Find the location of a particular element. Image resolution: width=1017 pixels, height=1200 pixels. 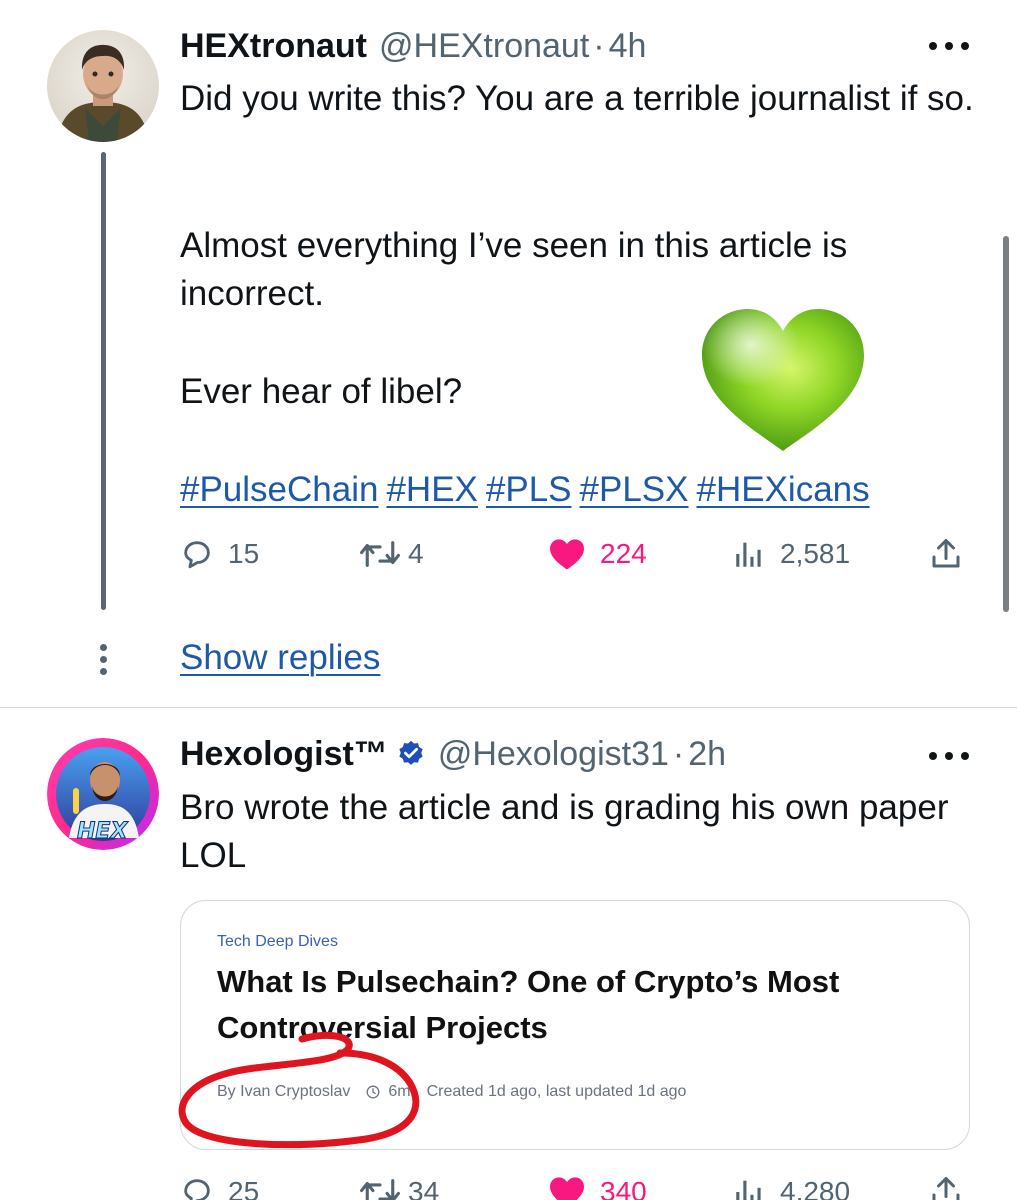

tweet-divider is located at coordinates (508, 707).